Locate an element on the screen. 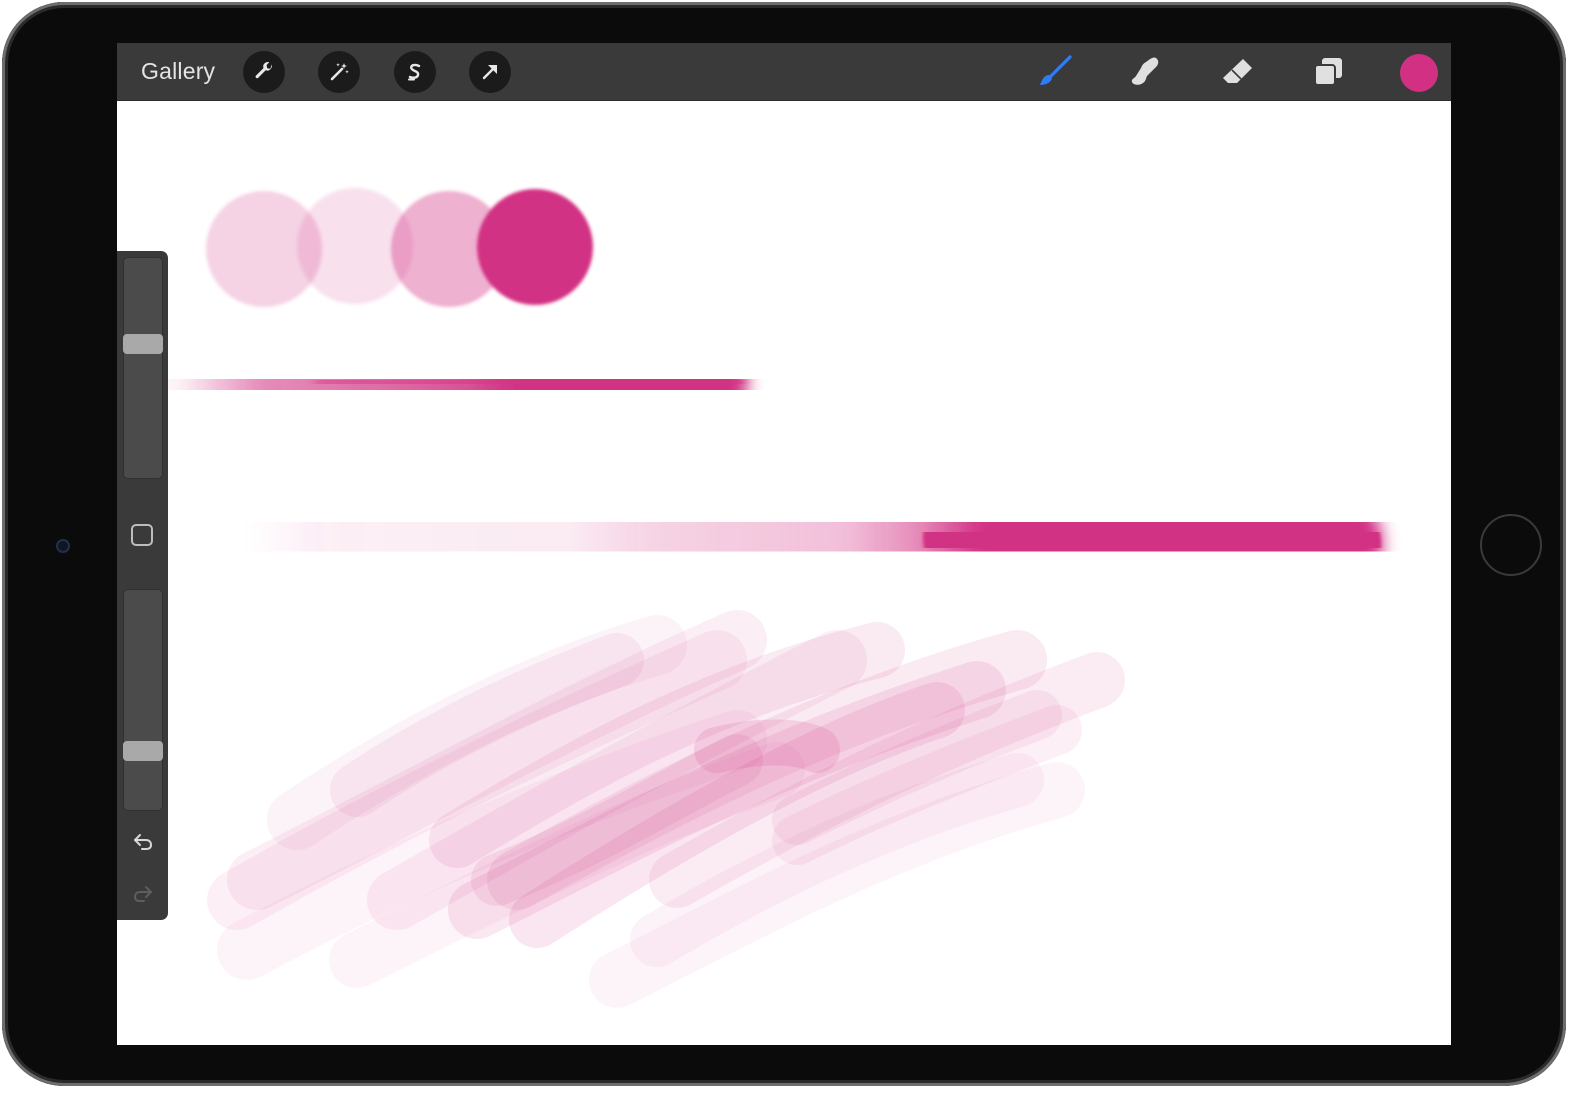 This screenshot has height=1105, width=1590. layers-icon is located at coordinates (1328, 72).